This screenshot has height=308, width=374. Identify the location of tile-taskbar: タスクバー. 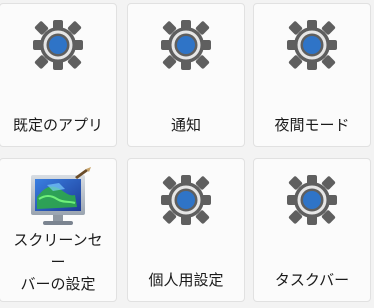
(312, 230).